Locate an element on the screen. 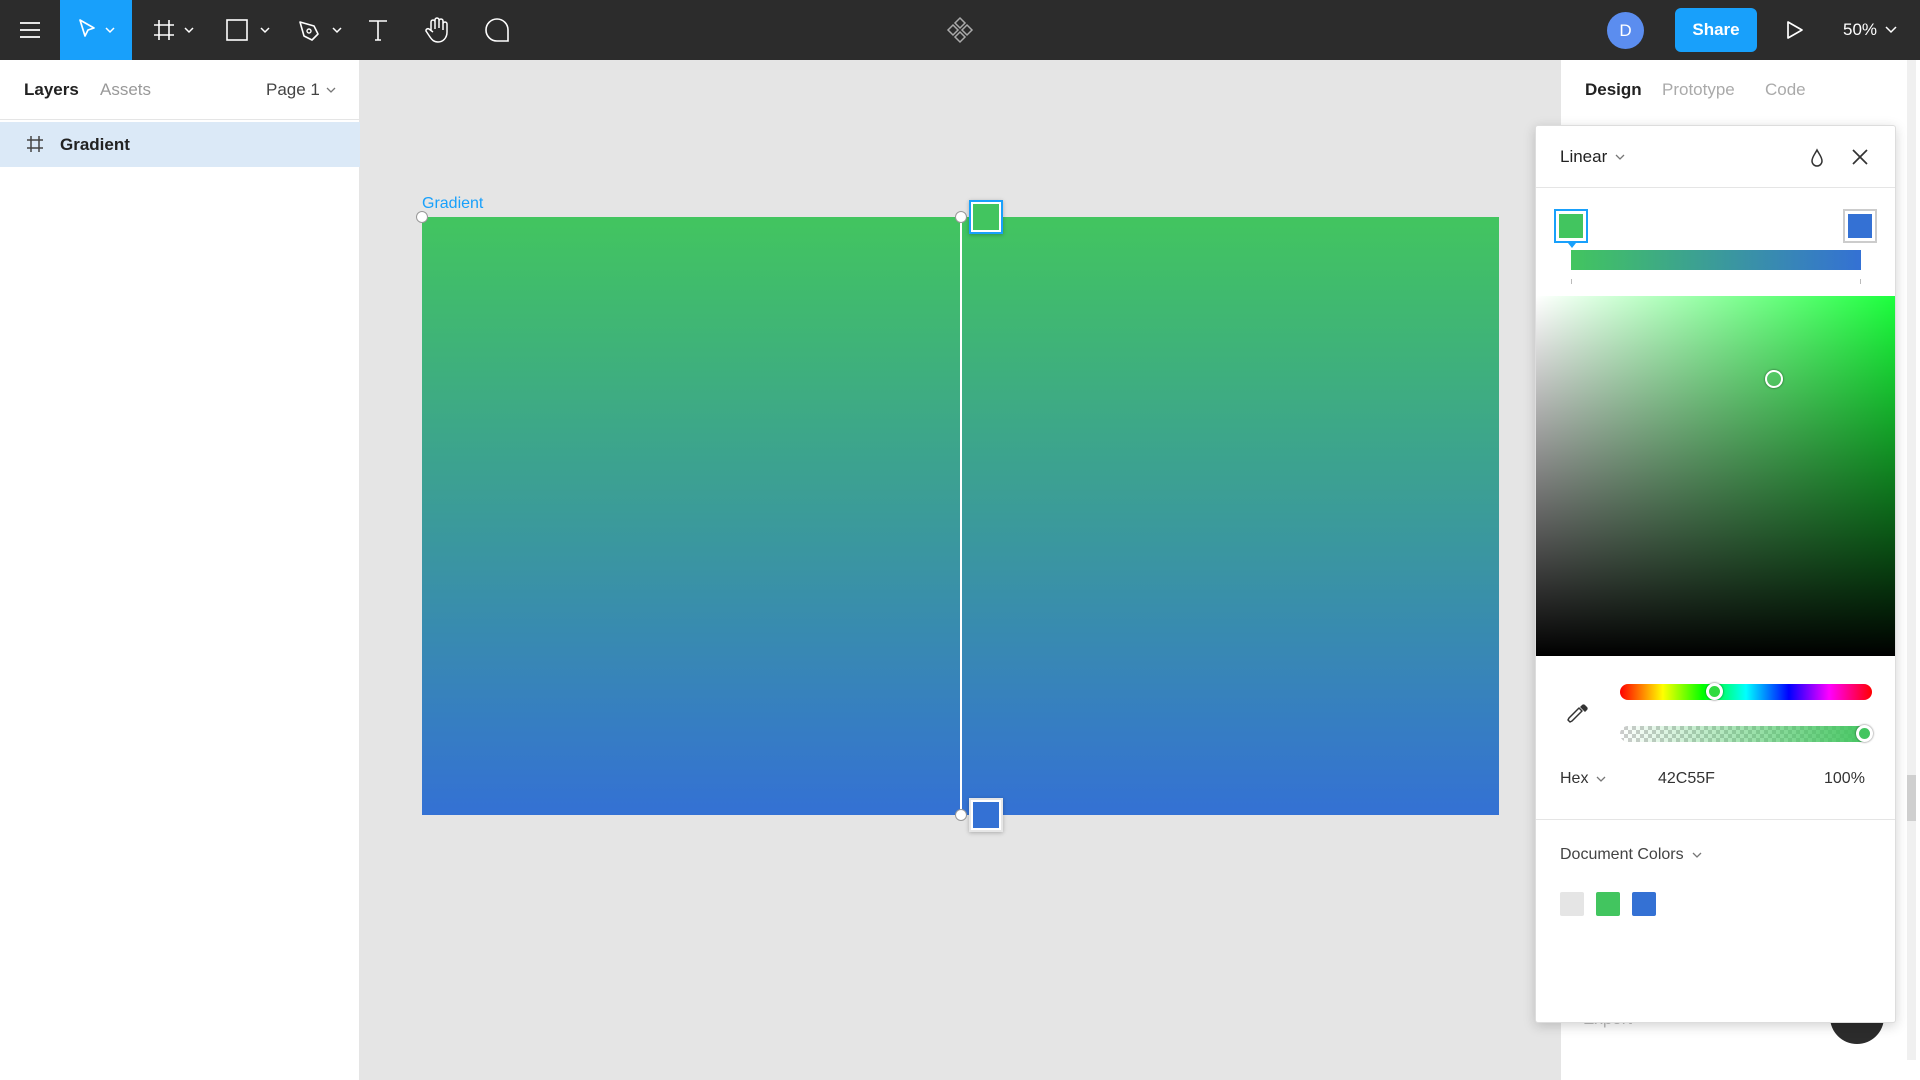  drop-icon is located at coordinates (1817, 158).